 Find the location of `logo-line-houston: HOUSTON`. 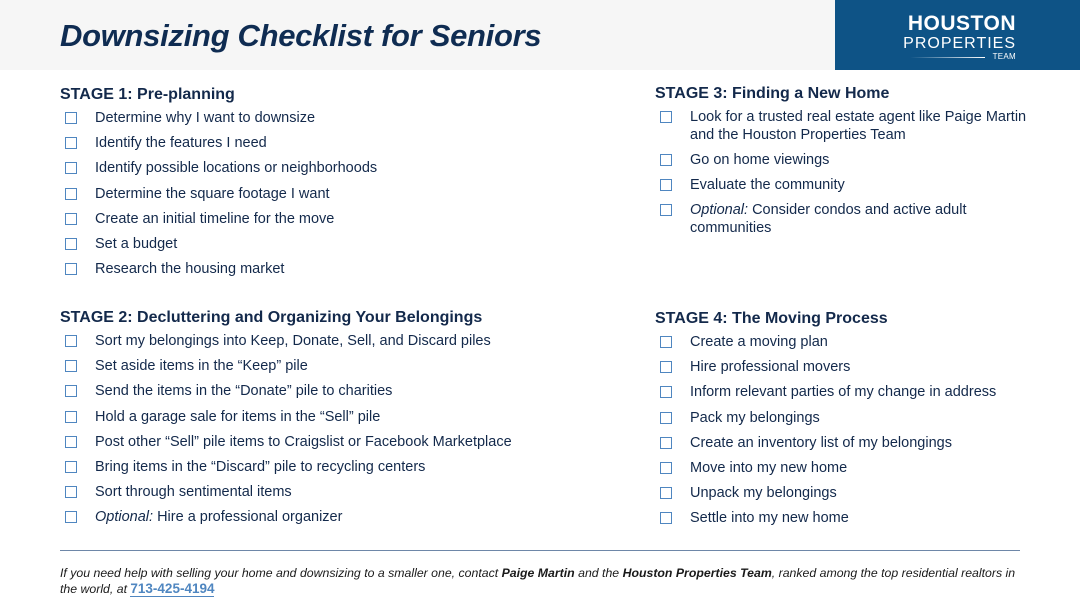

logo-line-houston: HOUSTON is located at coordinates (961, 23).